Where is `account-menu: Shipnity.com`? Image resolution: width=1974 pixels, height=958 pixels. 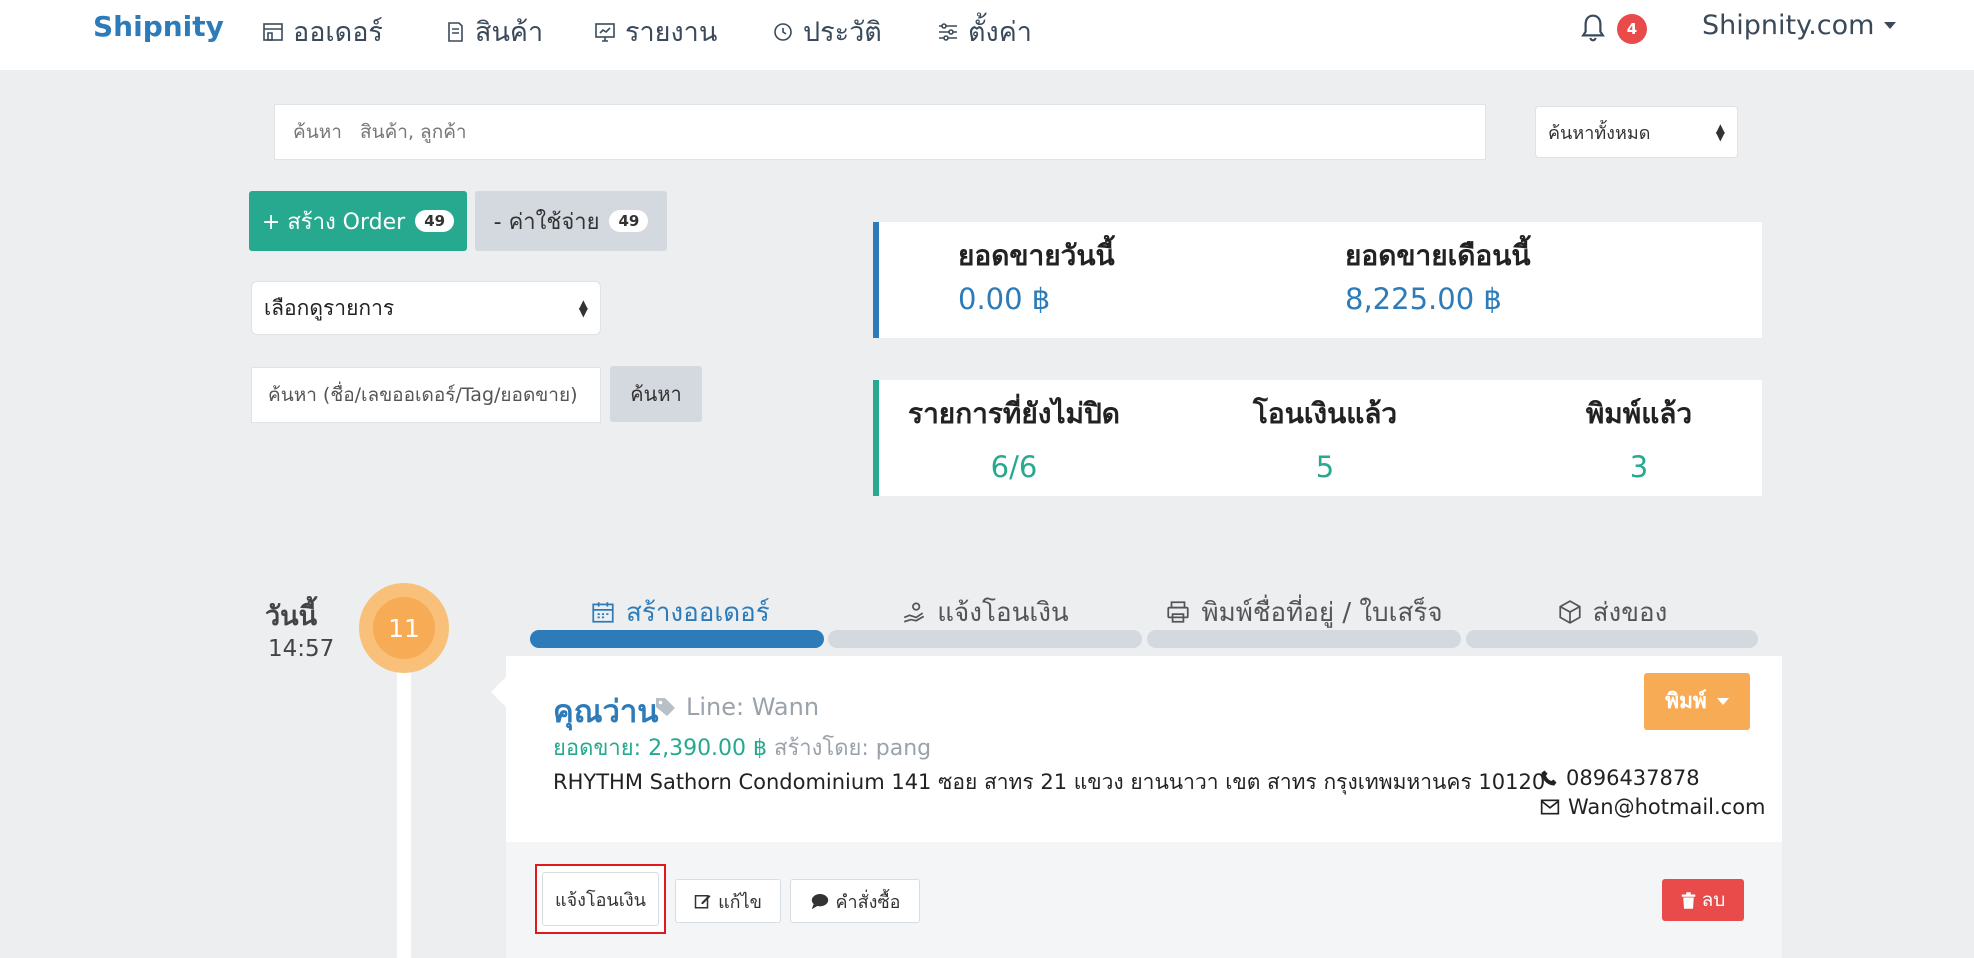
account-menu: Shipnity.com is located at coordinates (1799, 25).